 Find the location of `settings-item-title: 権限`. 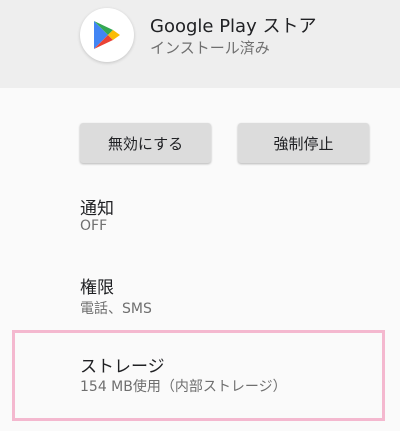

settings-item-title: 権限 is located at coordinates (97, 288).